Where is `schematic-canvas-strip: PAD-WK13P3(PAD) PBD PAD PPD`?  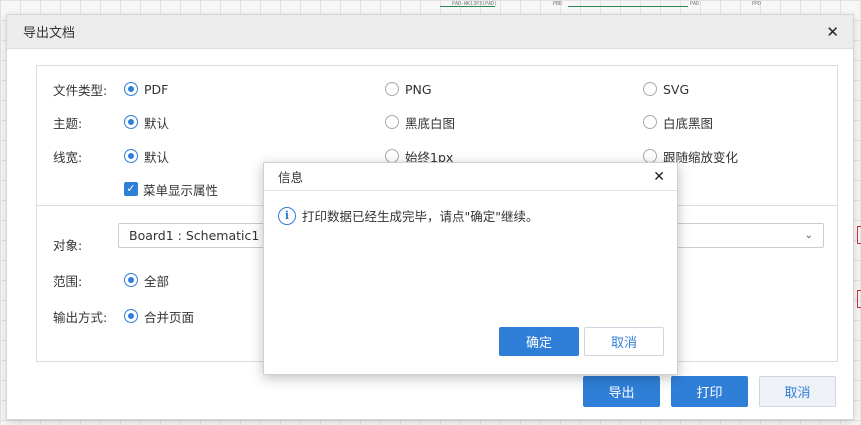
schematic-canvas-strip: PAD-WK13P3(PAD) PBD PAD PPD is located at coordinates (610, 6).